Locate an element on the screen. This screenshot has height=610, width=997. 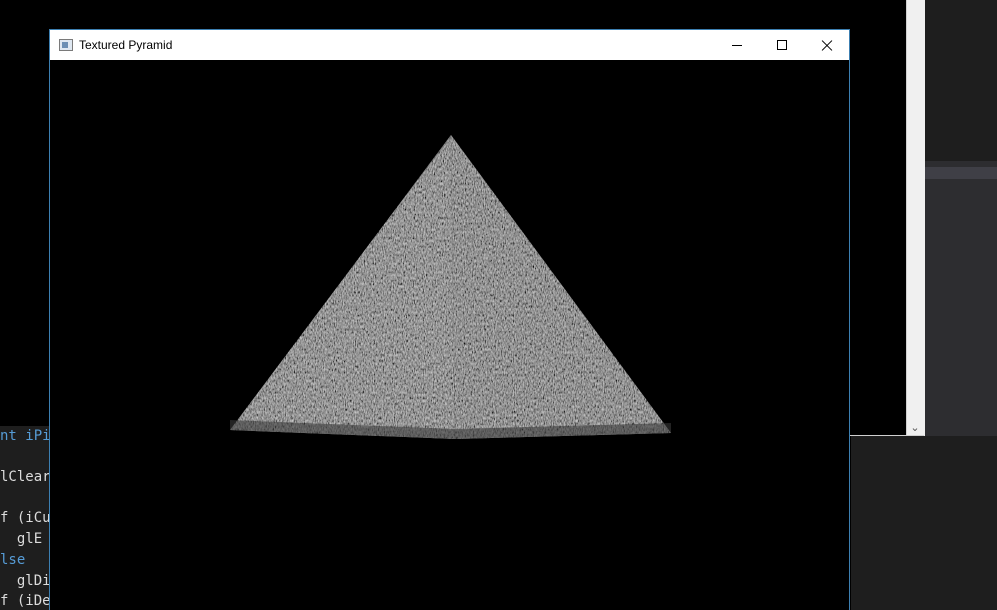
app-window-icon is located at coordinates (66, 45).